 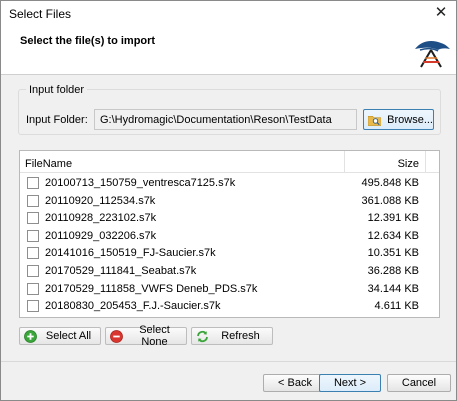 What do you see at coordinates (68, 336) in the screenshot?
I see `select-all-label: Select All` at bounding box center [68, 336].